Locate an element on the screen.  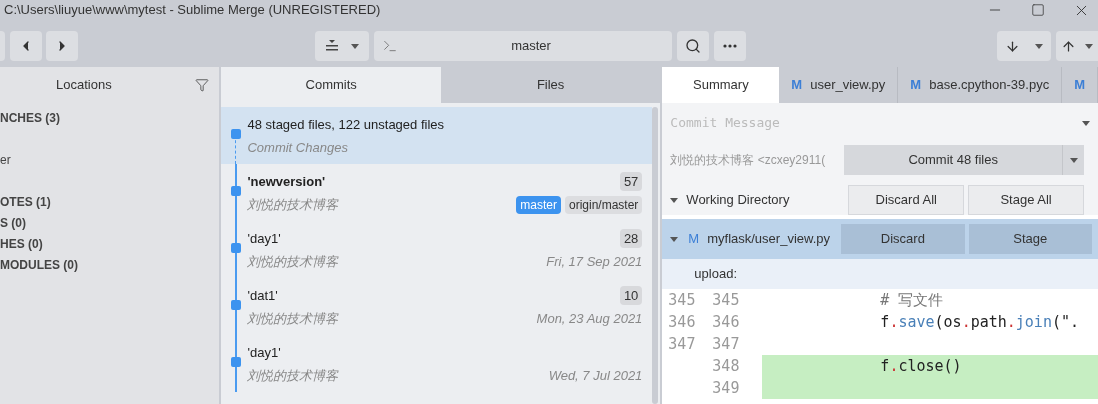
author-label: 刘悦的技术博客 <zcxey2911( is located at coordinates (748, 160).